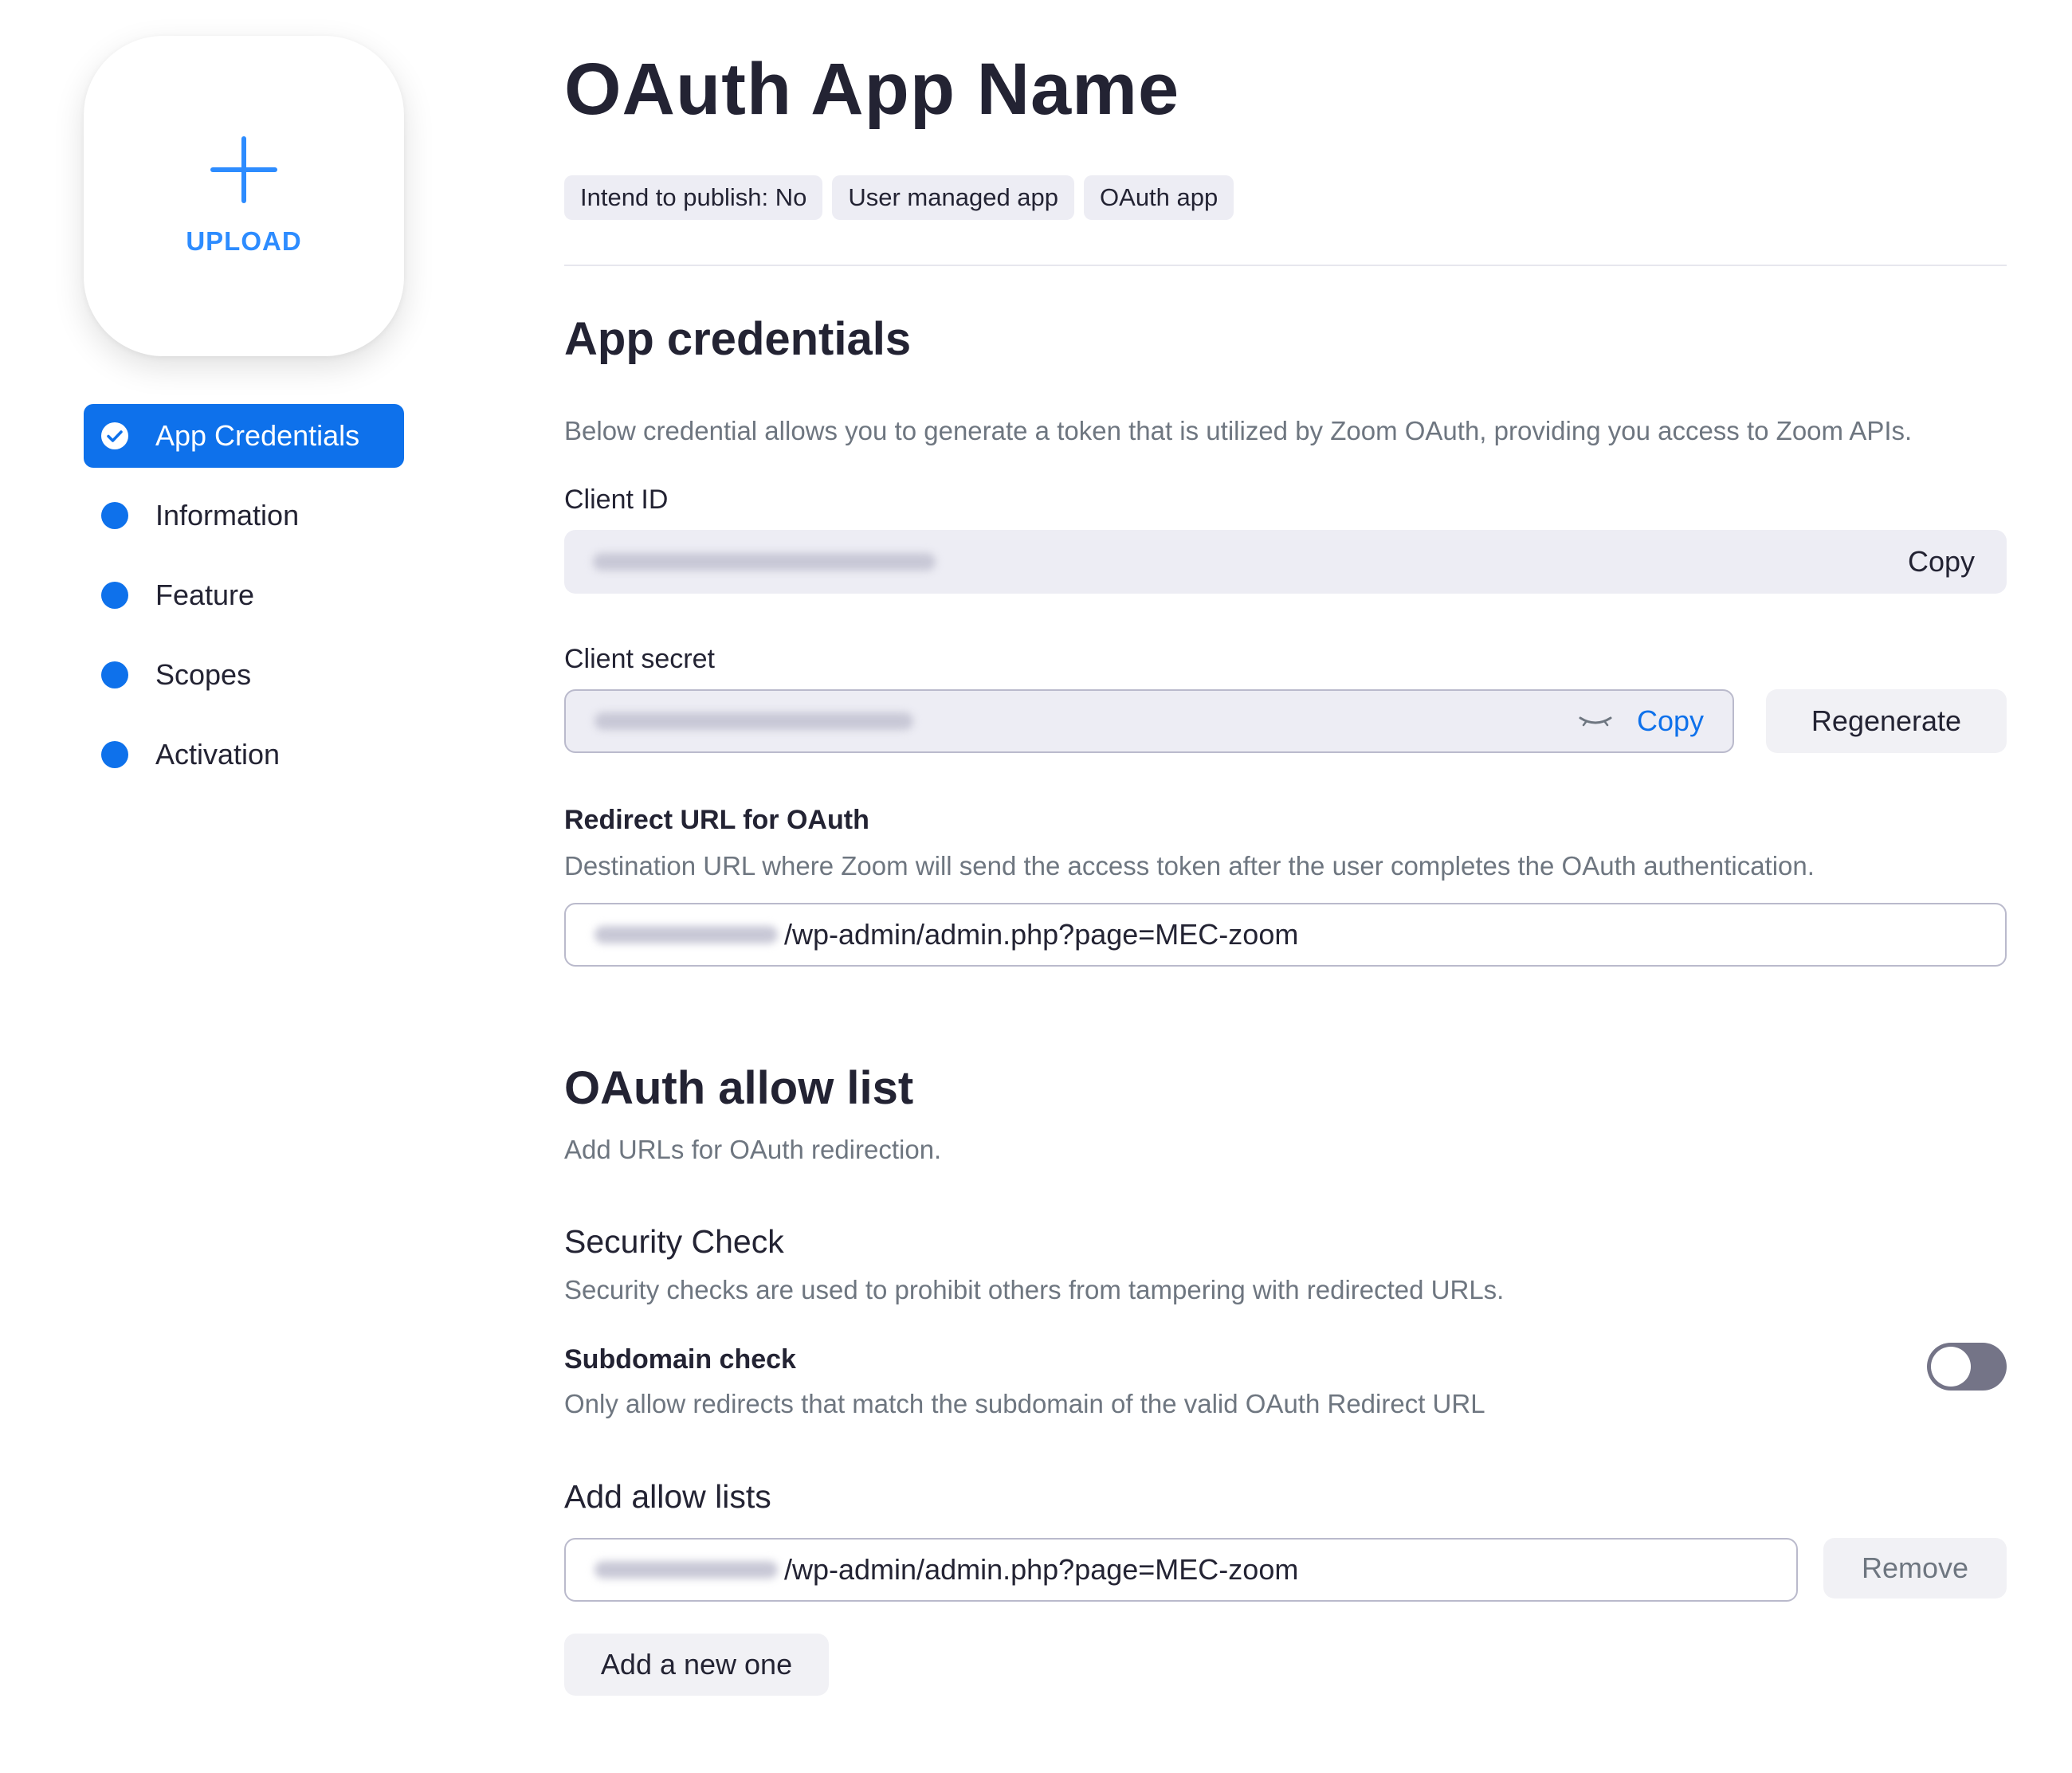 This screenshot has height=1773, width=2072. Describe the element at coordinates (1041, 934) in the screenshot. I see `redirect-url-path: /wp-admin/admin.php?page=MEC-zoom` at that location.